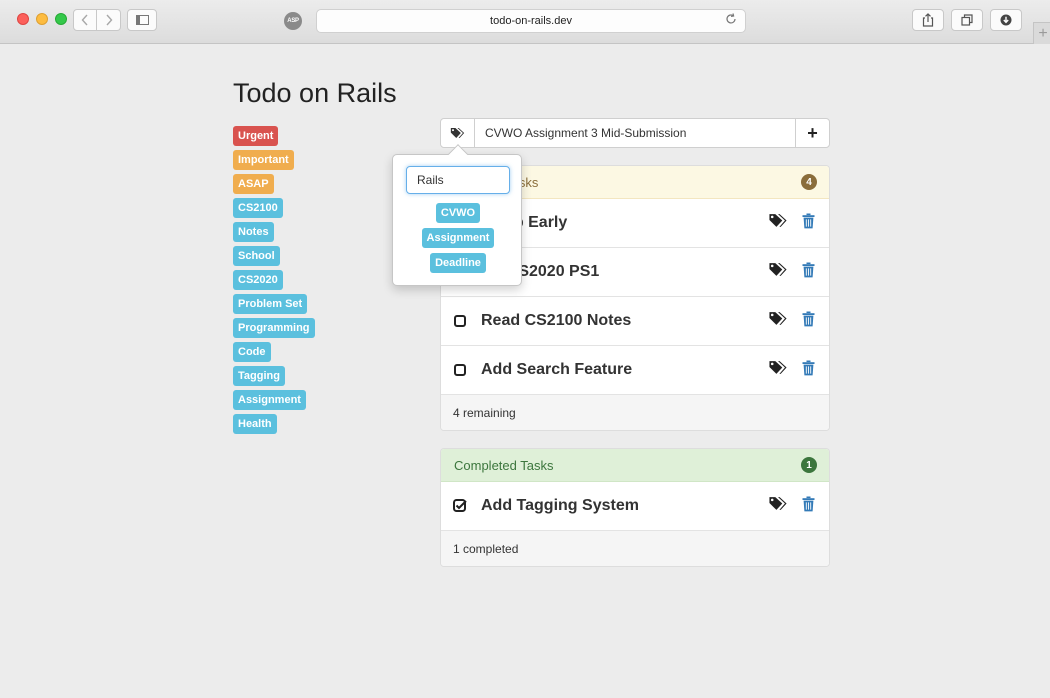  What do you see at coordinates (809, 465) in the screenshot?
I see `completed-count-badge: 1` at bounding box center [809, 465].